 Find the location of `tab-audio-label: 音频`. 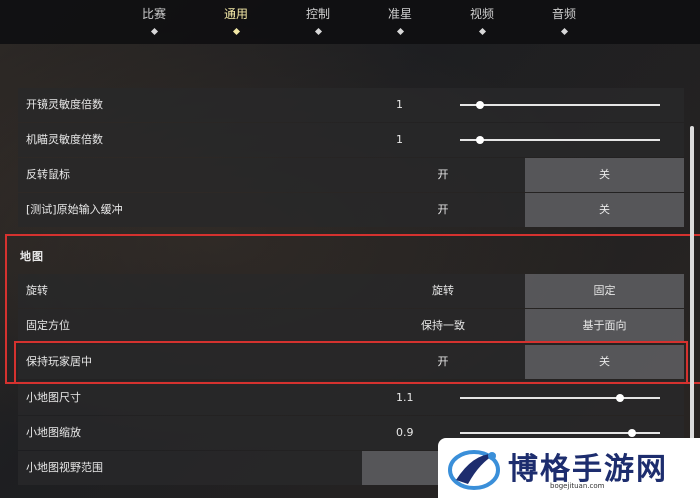

tab-audio-label: 音频 is located at coordinates (563, 14).